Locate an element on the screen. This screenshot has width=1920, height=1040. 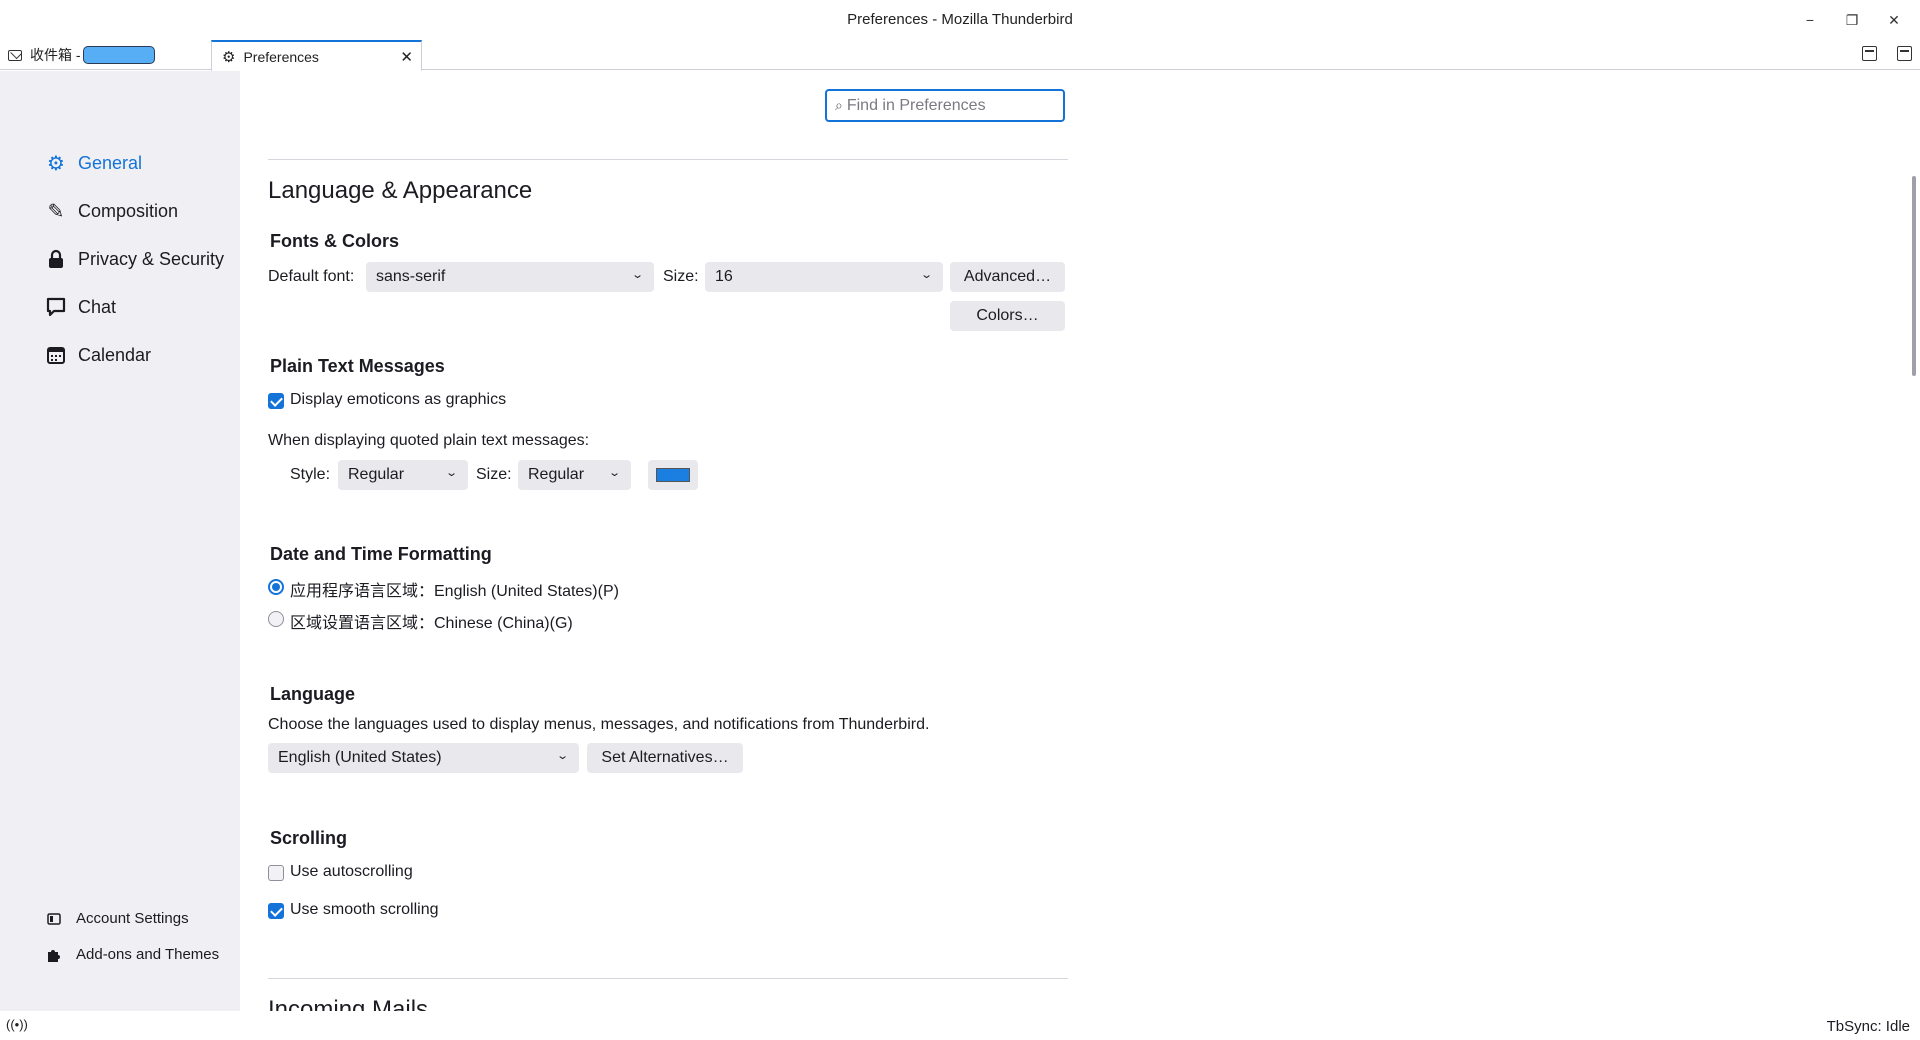
regional-locale-radio is located at coordinates (276, 619).